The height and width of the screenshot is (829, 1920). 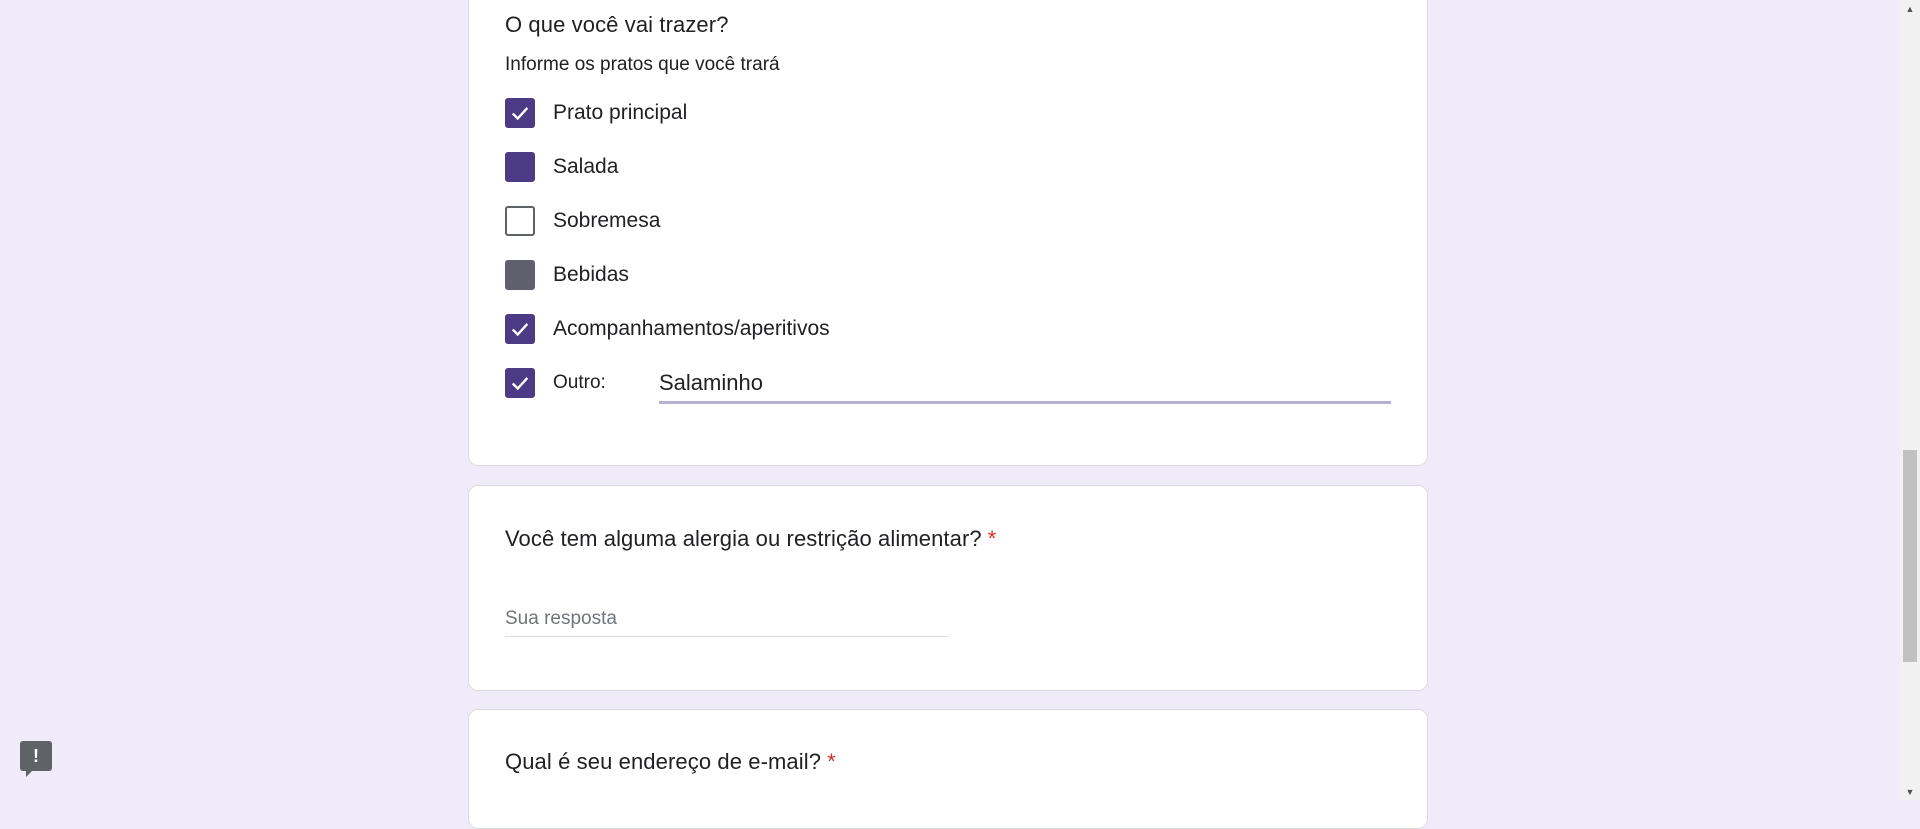 What do you see at coordinates (1910, 556) in the screenshot?
I see `scrollbar-thumb` at bounding box center [1910, 556].